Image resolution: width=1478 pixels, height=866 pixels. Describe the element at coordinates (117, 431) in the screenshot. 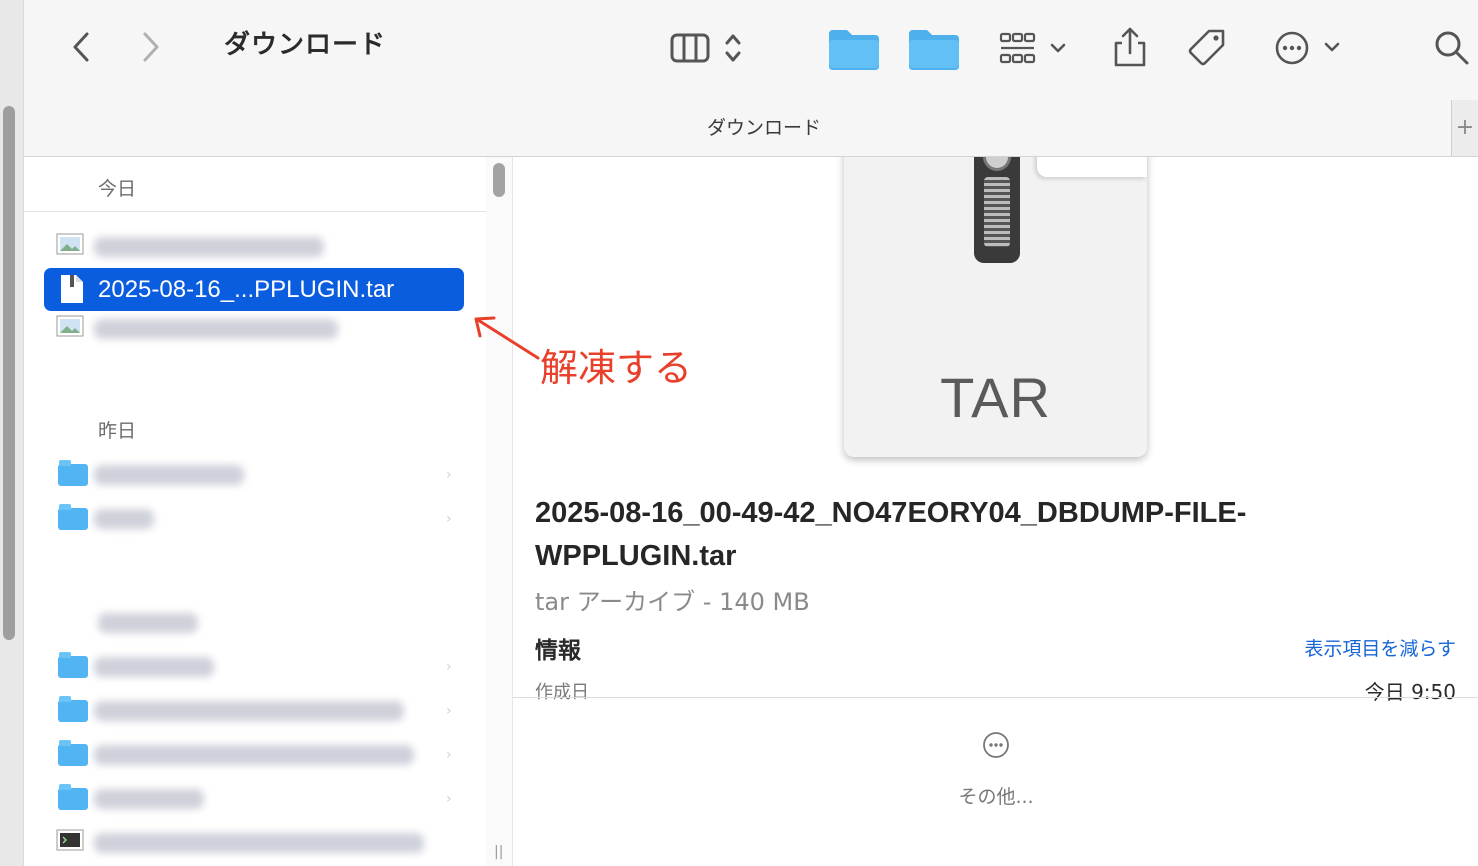

I see `section-yesterday: 昨日` at that location.